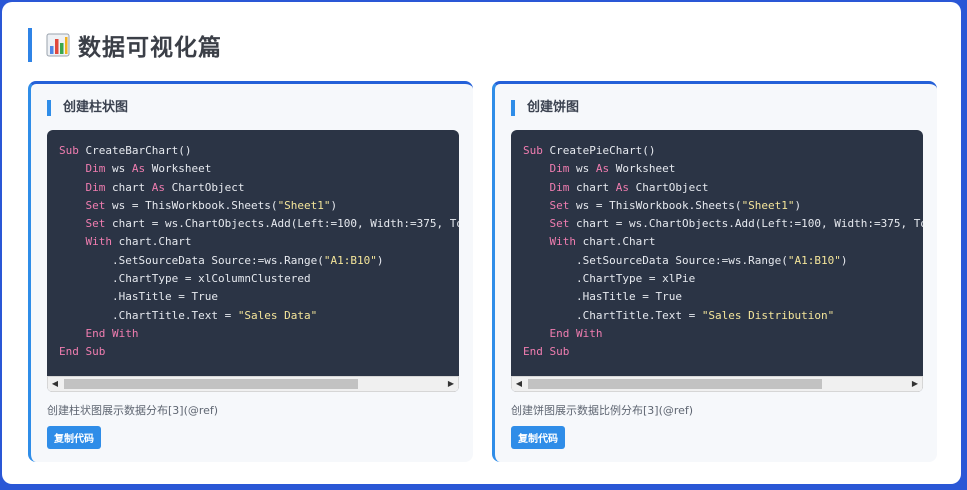 This screenshot has height=490, width=967. Describe the element at coordinates (602, 410) in the screenshot. I see `code-caption: 创建饼图展示数据比例分布[3](@ref)` at that location.